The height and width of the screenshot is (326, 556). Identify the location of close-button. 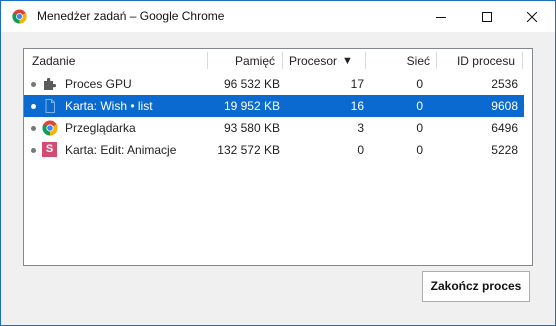
(532, 16).